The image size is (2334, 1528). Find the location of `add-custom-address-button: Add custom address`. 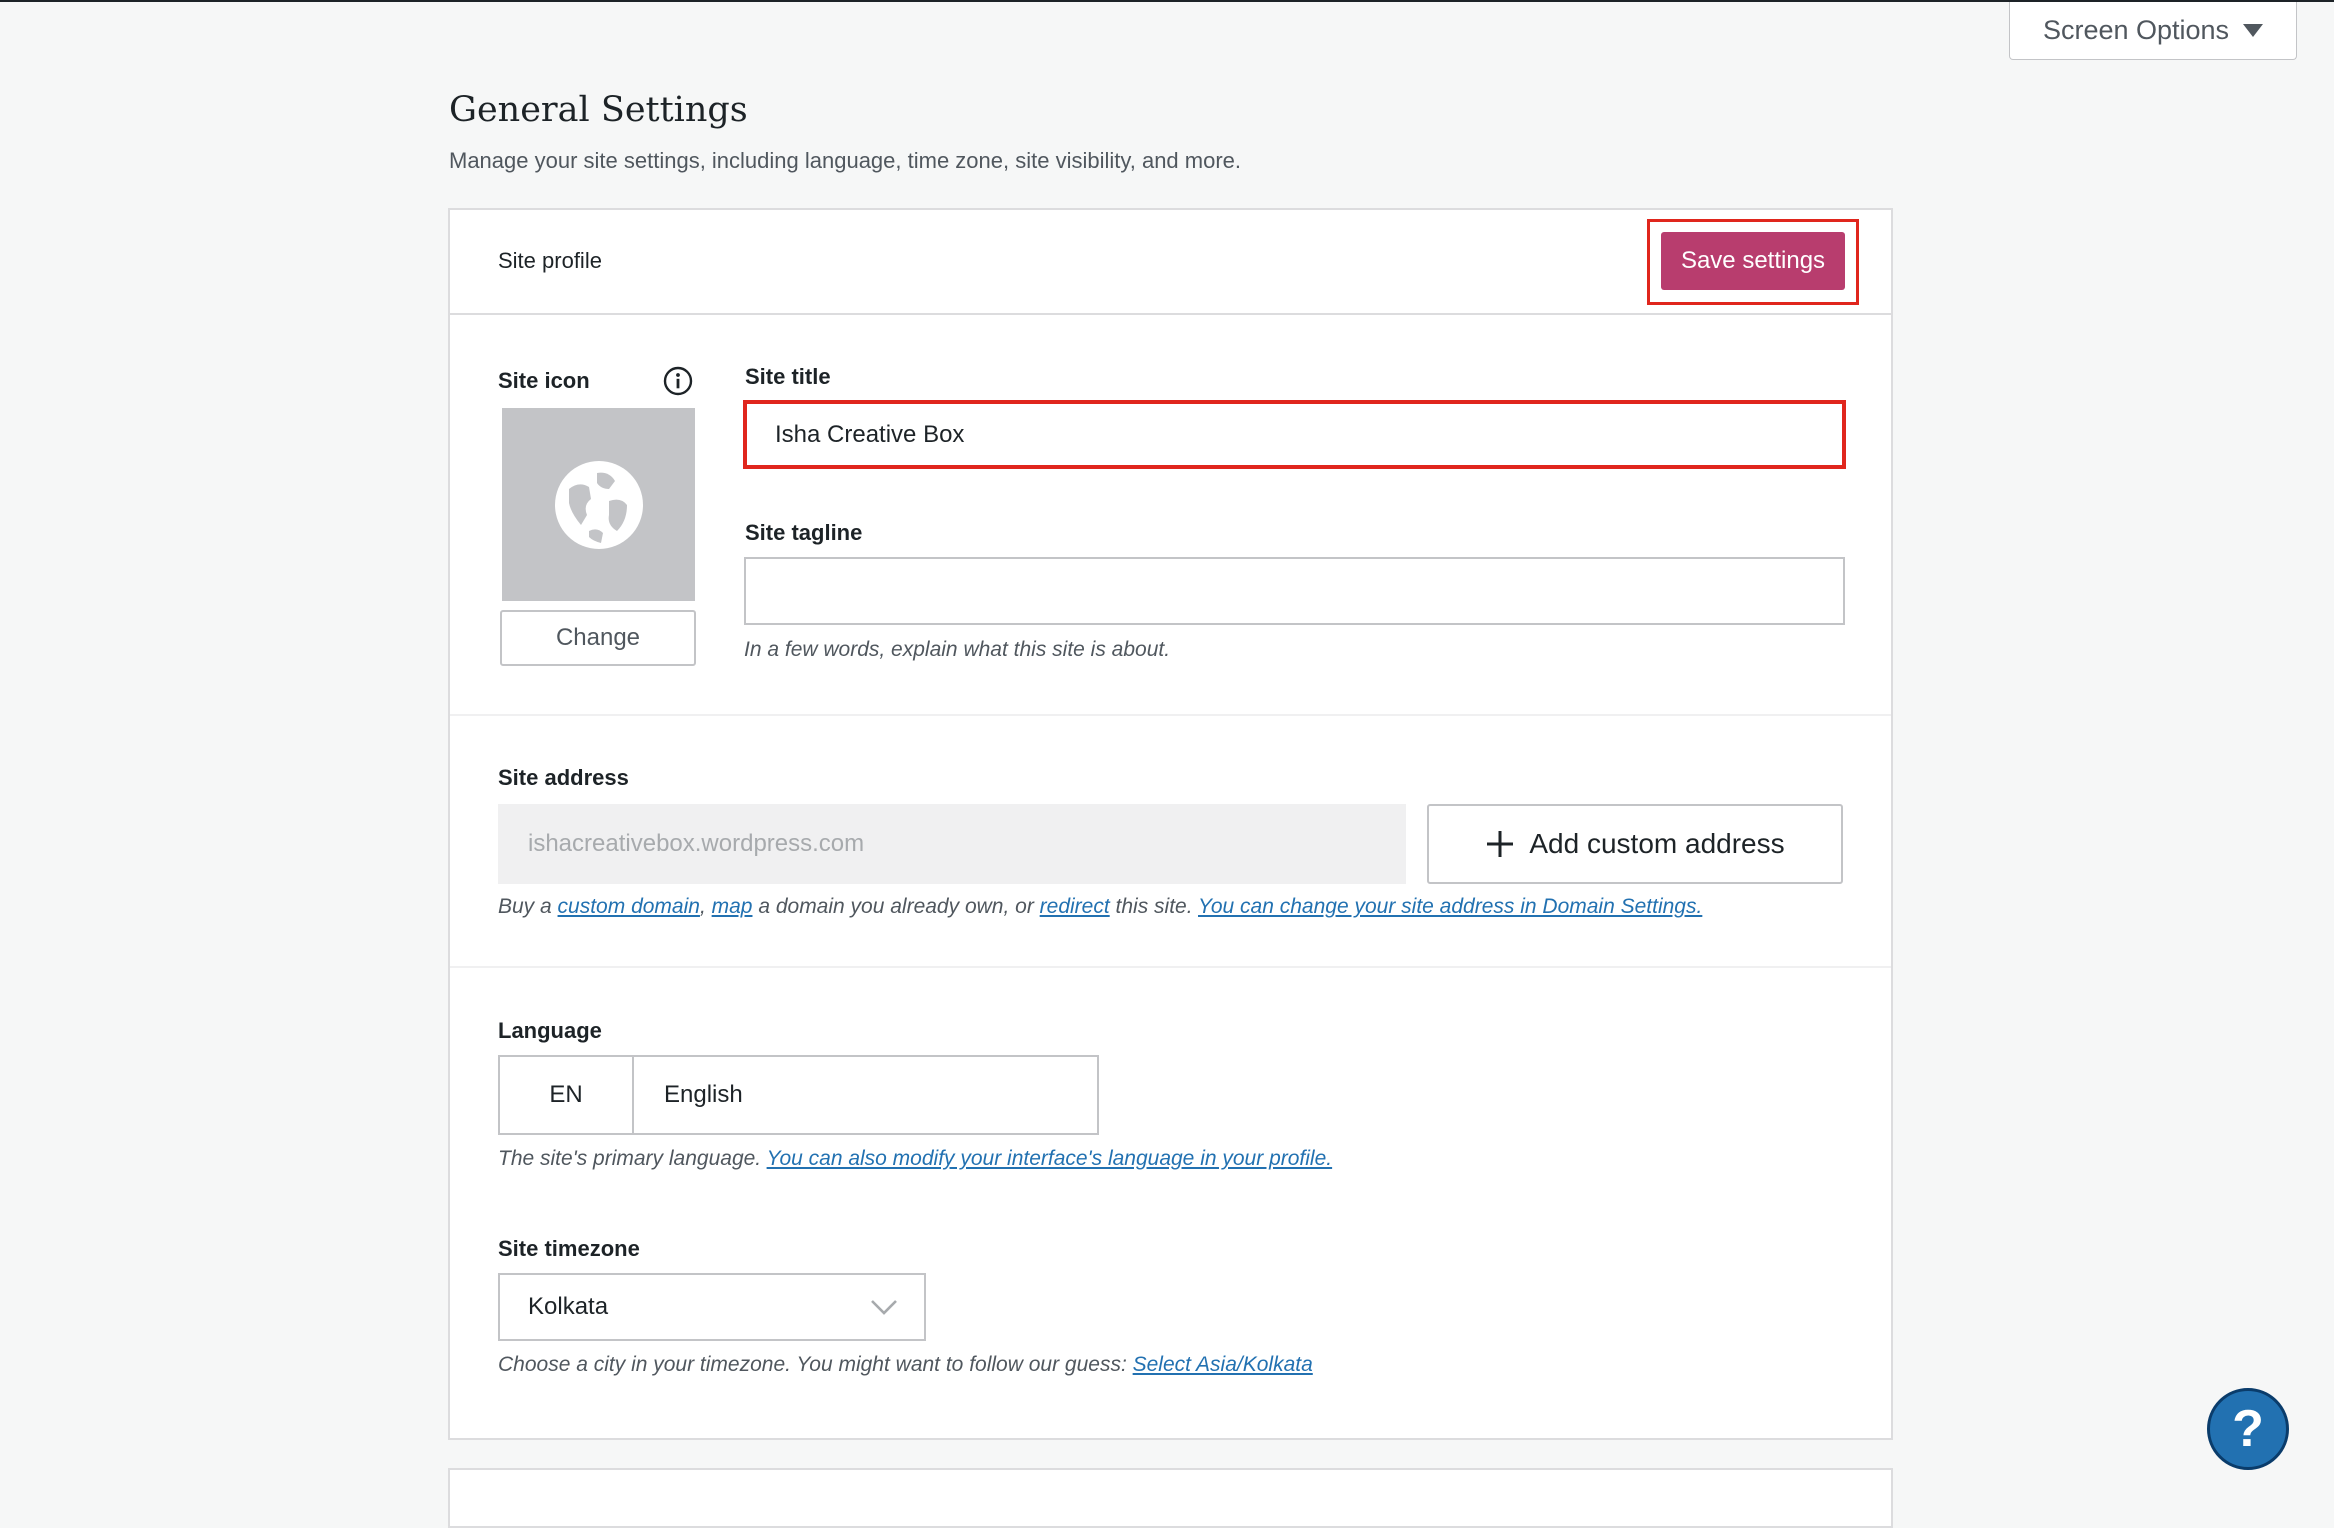

add-custom-address-button: Add custom address is located at coordinates (1635, 844).